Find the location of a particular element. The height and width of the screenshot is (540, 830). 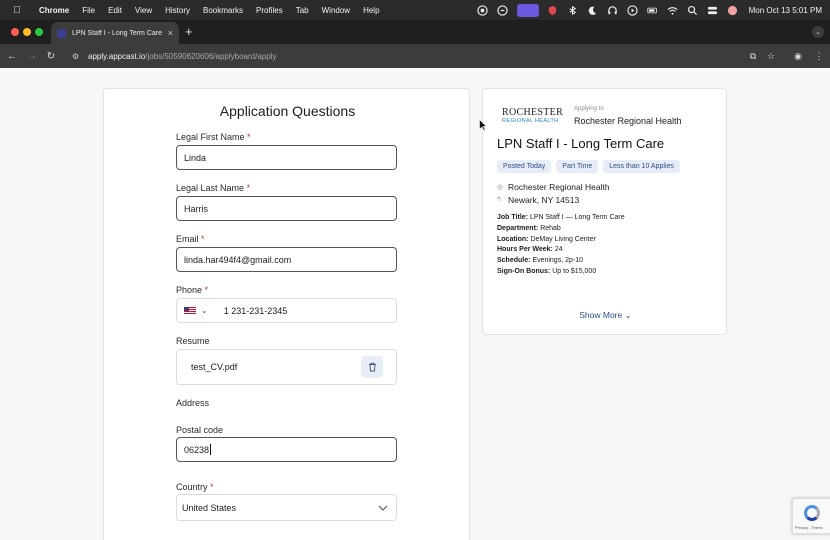

mouse-cursor-icon is located at coordinates (483, 125).